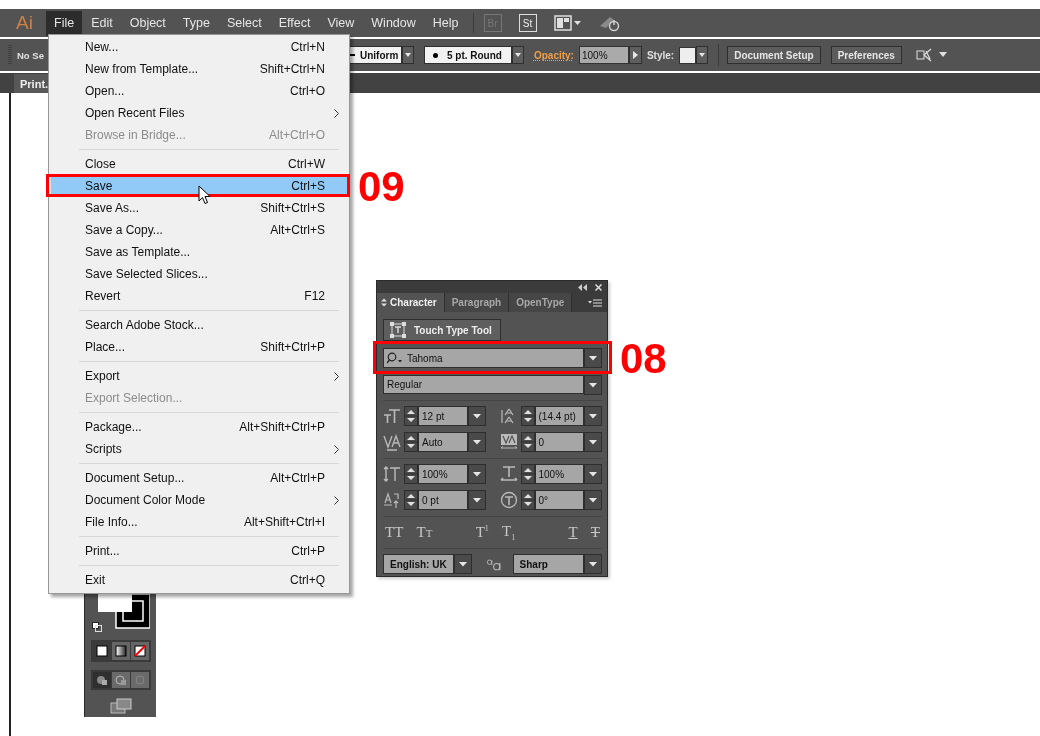  Describe the element at coordinates (424, 532) in the screenshot. I see `small-caps-button: Tt` at that location.